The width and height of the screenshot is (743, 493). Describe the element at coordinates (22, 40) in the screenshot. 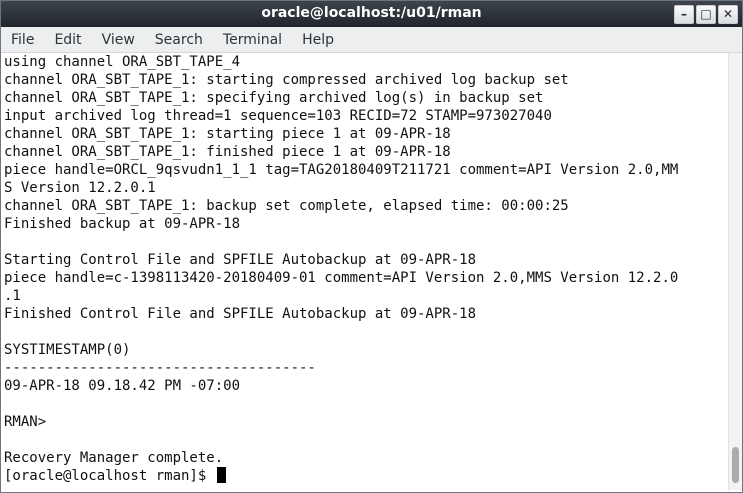

I see `menu-file: File` at that location.